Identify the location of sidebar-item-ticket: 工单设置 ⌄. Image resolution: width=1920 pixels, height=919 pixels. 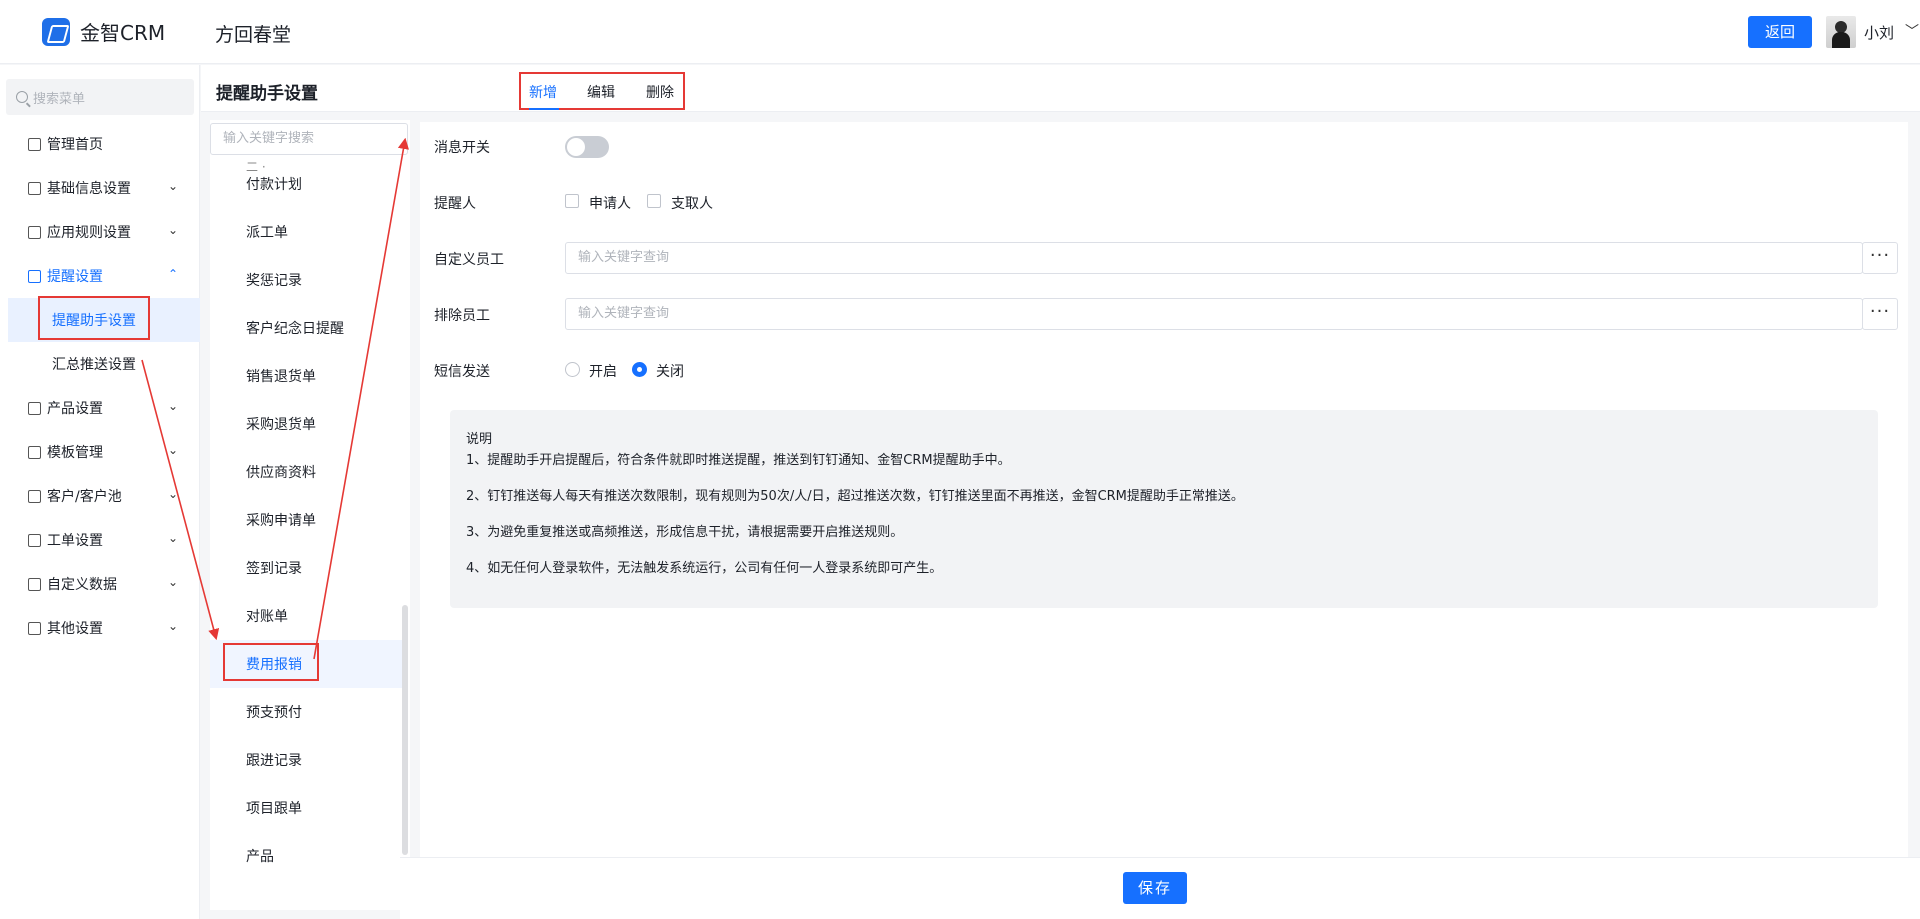
(100, 540).